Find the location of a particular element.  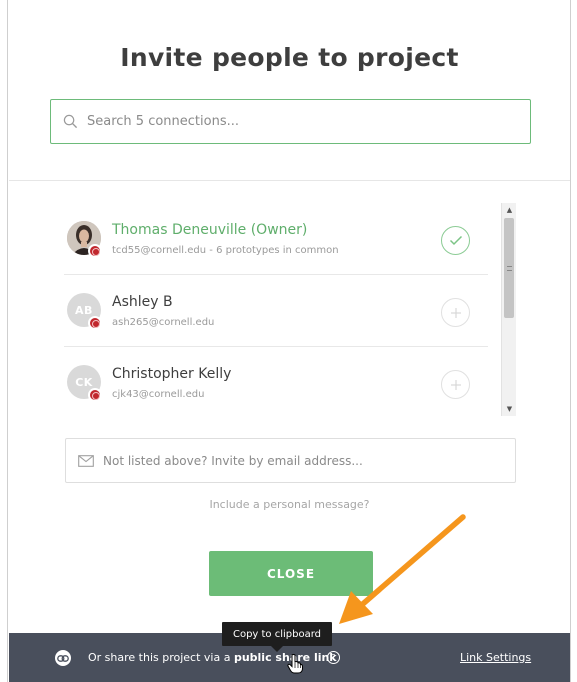

hand-cursor-icon is located at coordinates (295, 664).